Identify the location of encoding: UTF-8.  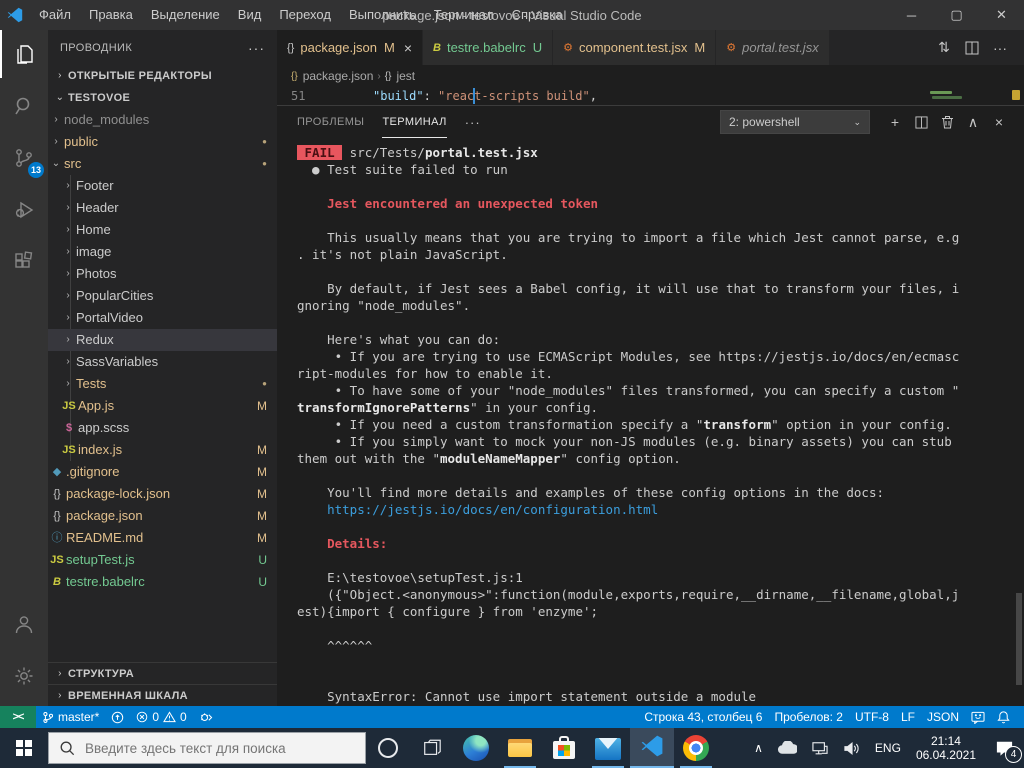
(872, 717).